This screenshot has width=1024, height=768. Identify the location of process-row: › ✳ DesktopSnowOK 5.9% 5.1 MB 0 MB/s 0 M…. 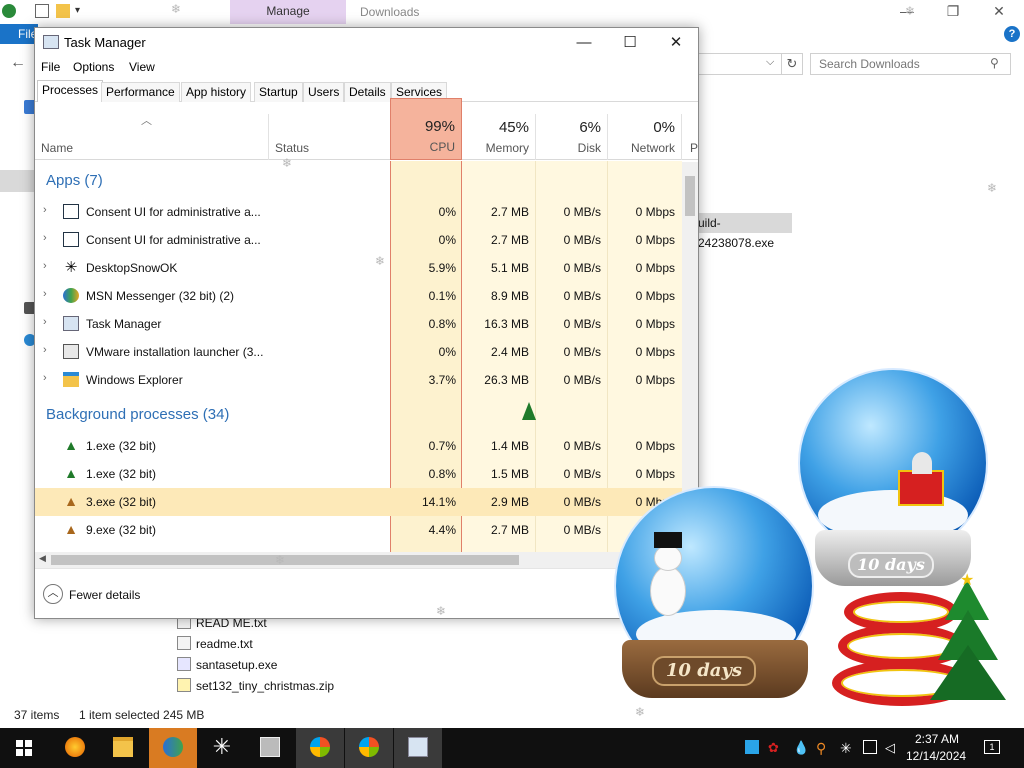
(360, 268).